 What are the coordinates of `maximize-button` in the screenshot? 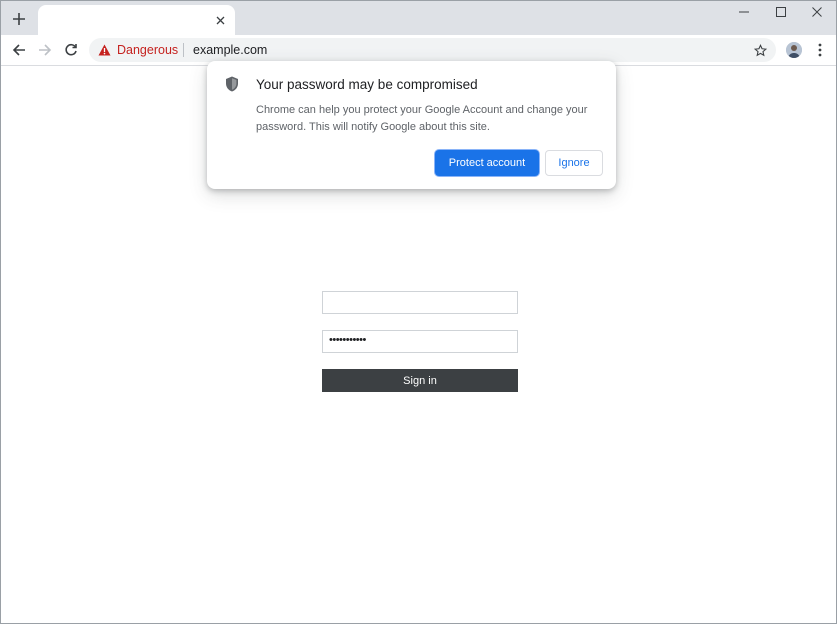 It's located at (781, 12).